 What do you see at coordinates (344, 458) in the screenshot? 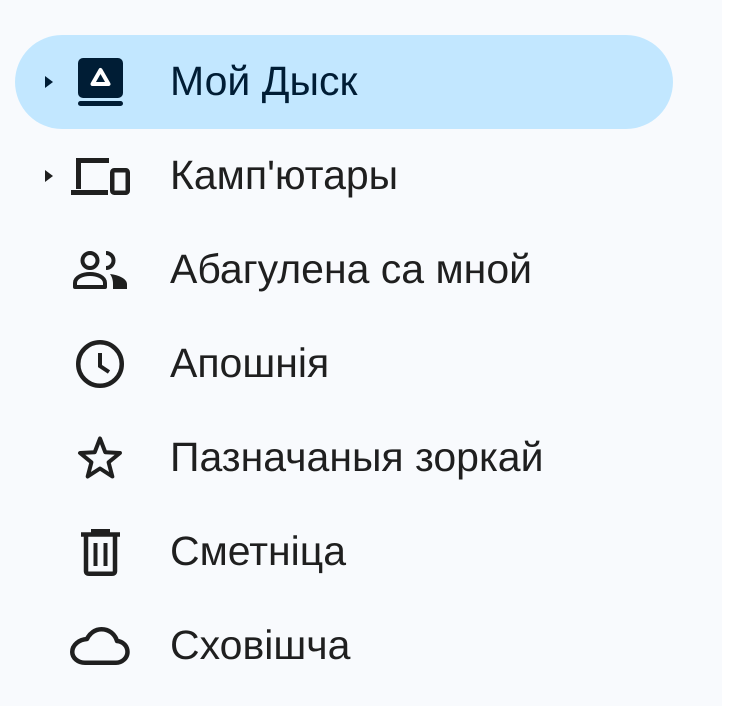
I see `sidebar-item: Пазначаныя зоркай` at bounding box center [344, 458].